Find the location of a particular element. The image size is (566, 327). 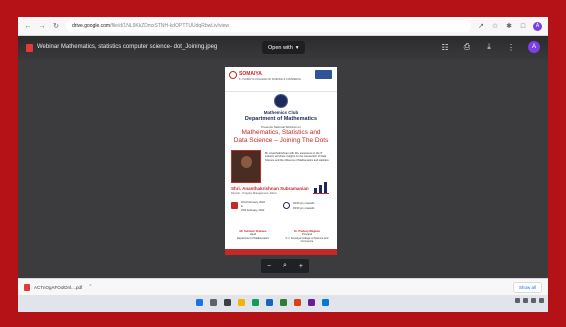

powerpoint-icon is located at coordinates (297, 302).